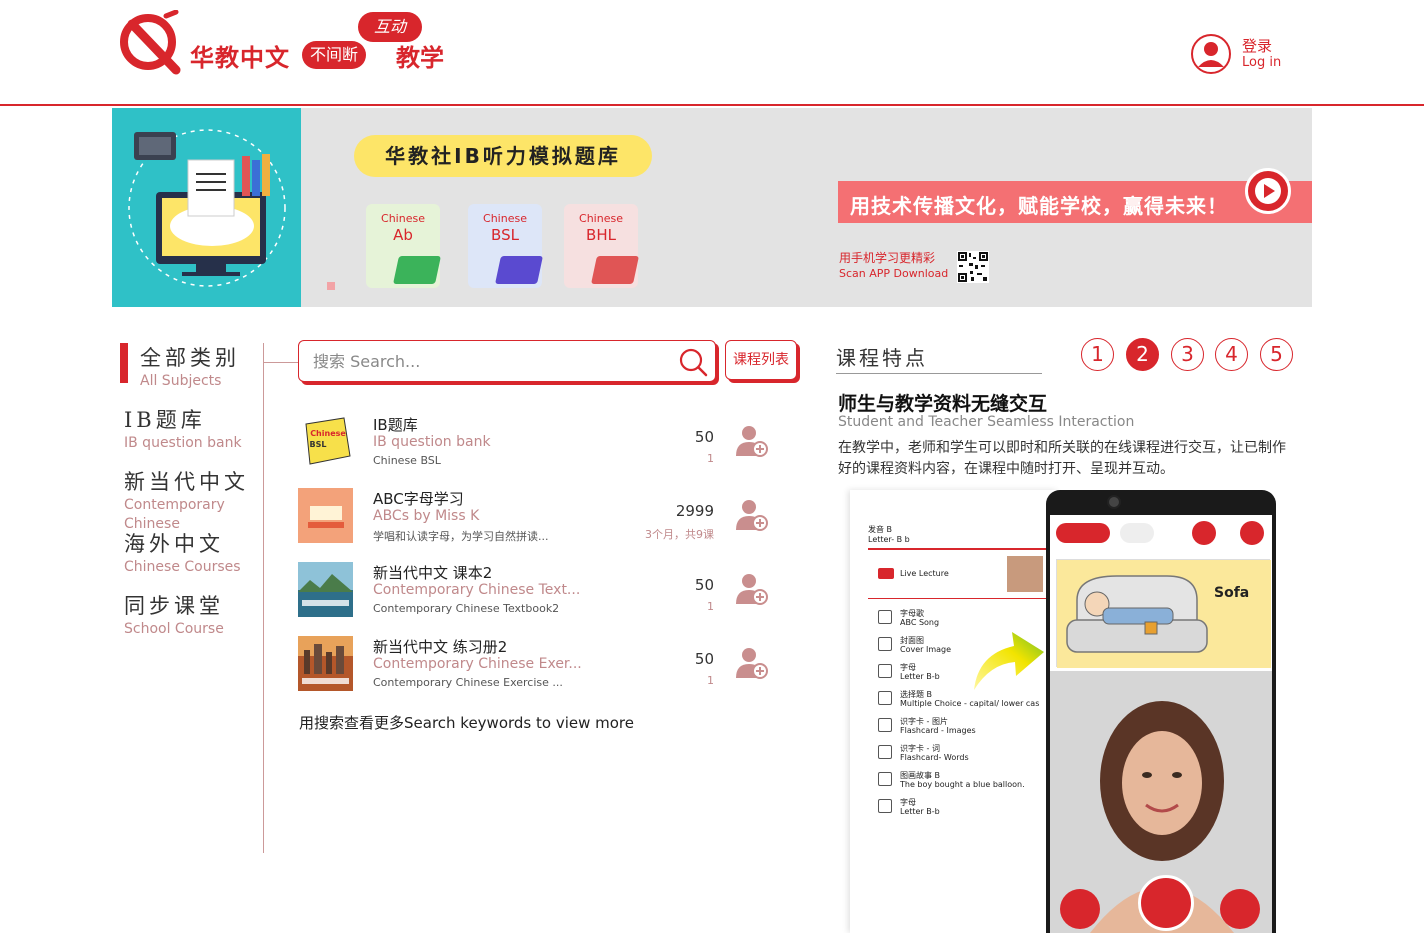 The height and width of the screenshot is (933, 1424). I want to click on app-download-zh: 用手机学习更精彩, so click(887, 258).